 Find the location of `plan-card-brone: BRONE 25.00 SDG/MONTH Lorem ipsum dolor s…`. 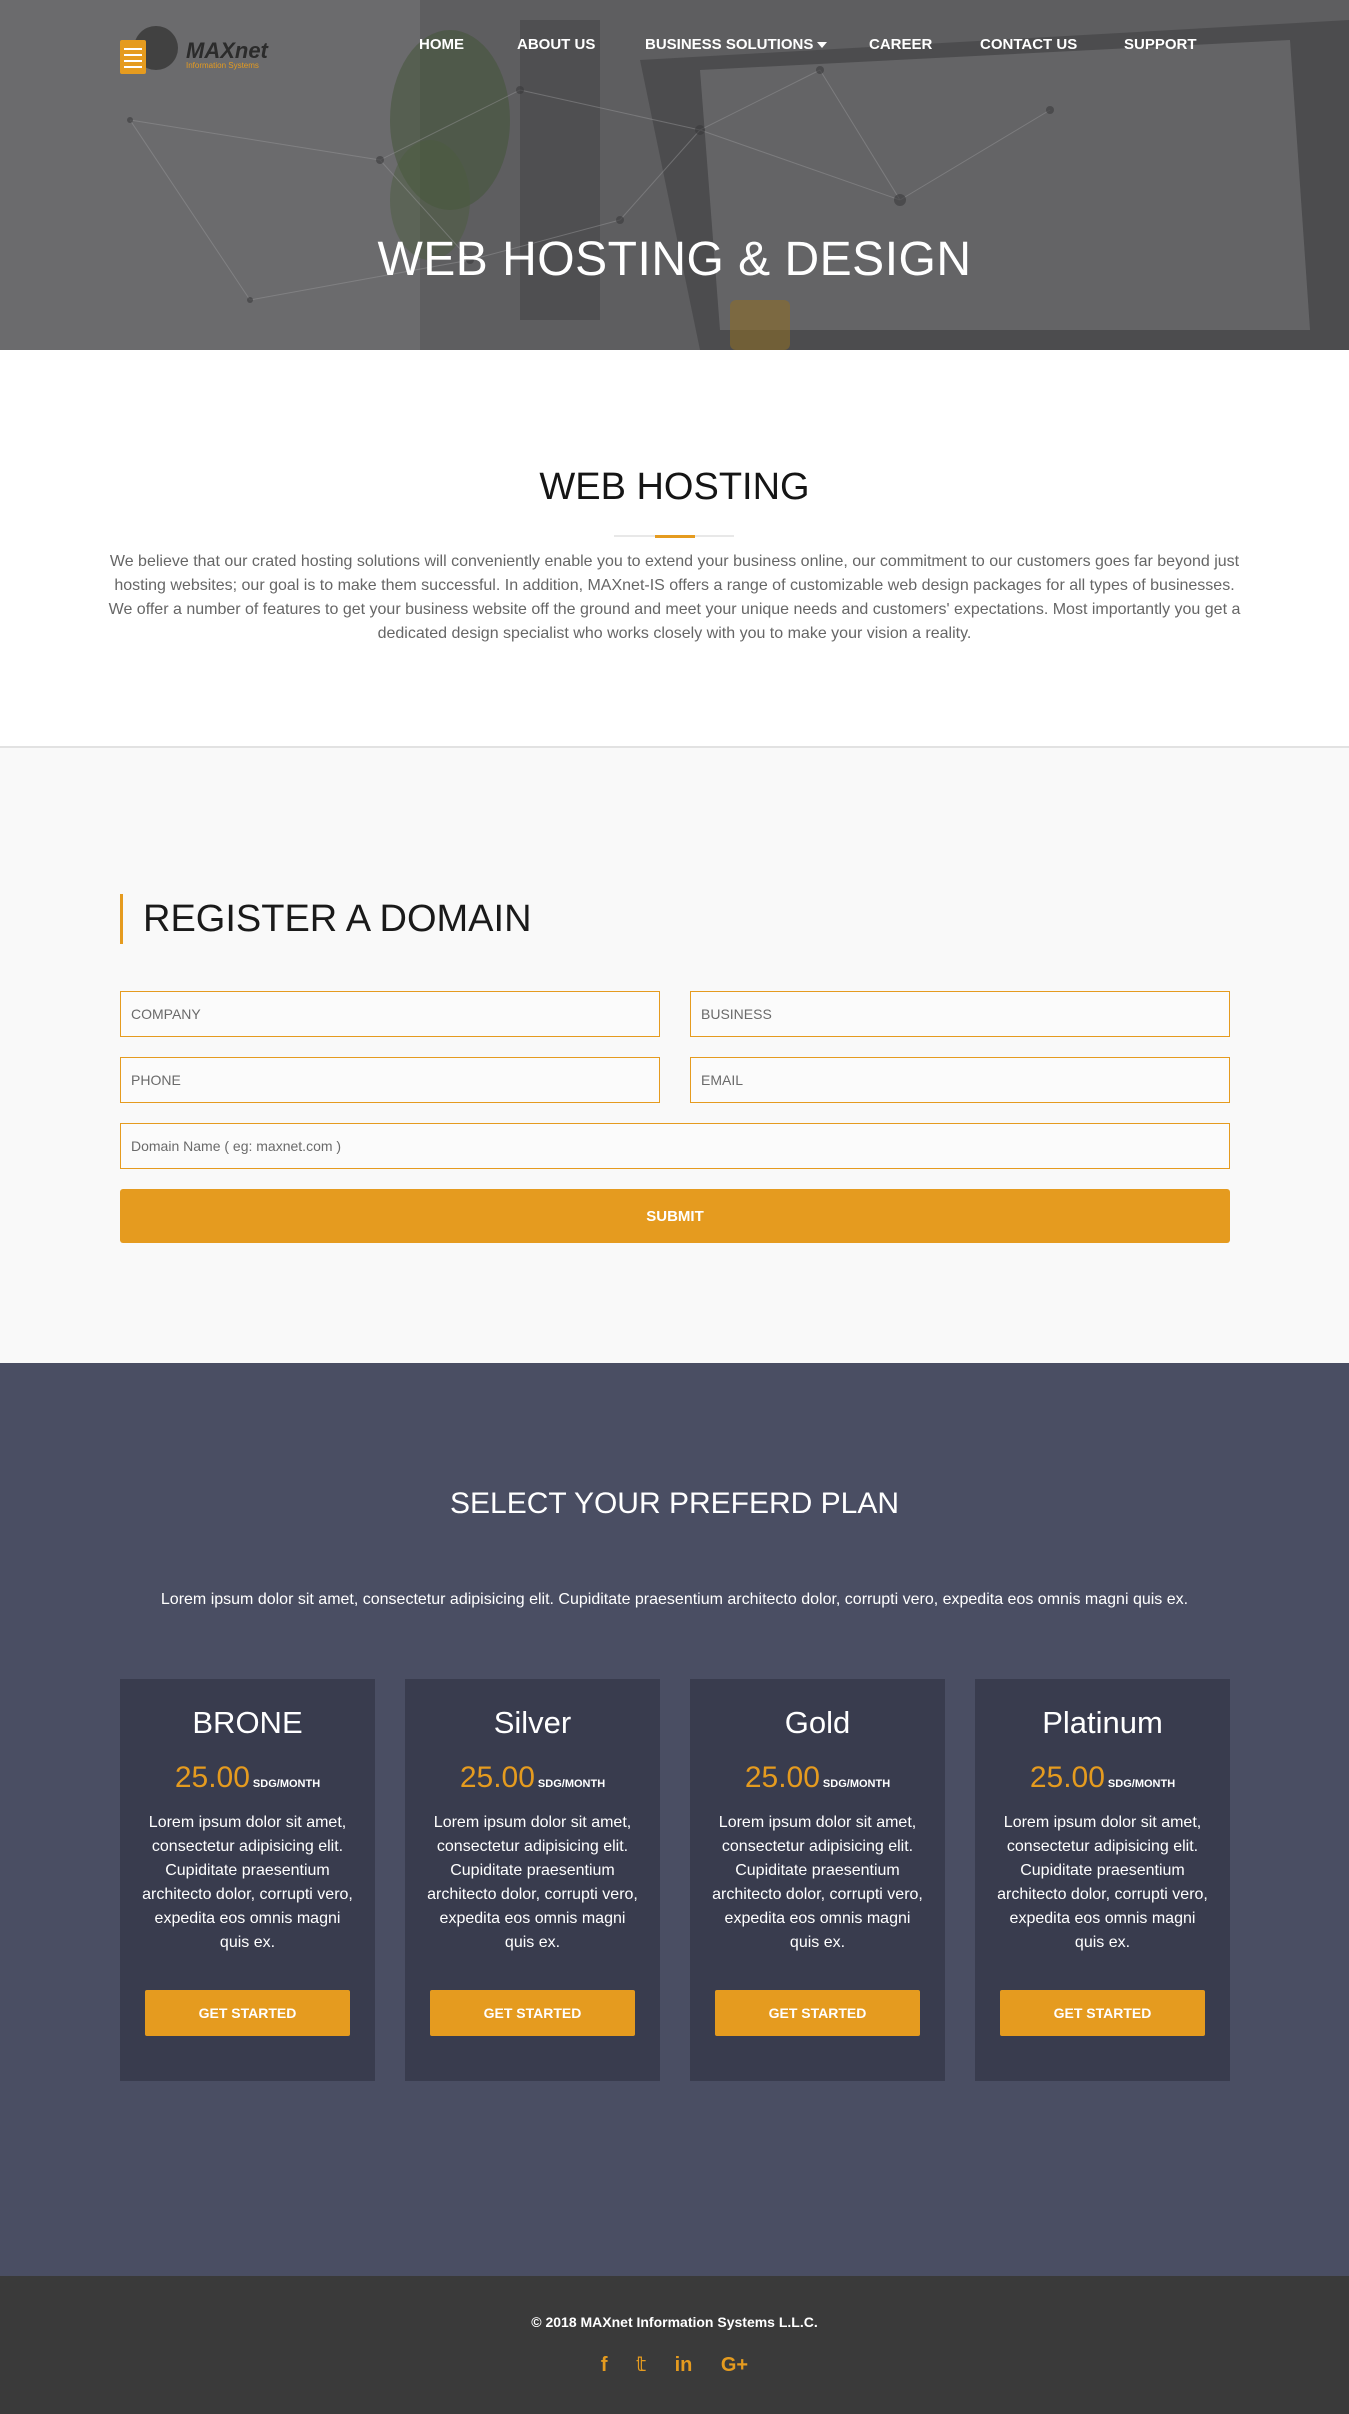

plan-card-brone: BRONE 25.00 SDG/MONTH Lorem ipsum dolor s… is located at coordinates (247, 1880).